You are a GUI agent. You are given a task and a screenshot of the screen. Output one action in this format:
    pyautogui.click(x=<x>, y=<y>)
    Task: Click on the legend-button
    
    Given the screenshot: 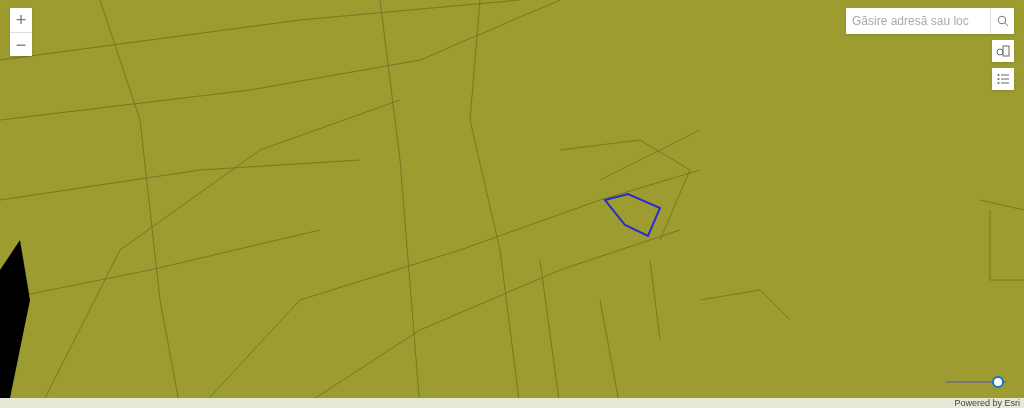 What is the action you would take?
    pyautogui.click(x=1003, y=79)
    